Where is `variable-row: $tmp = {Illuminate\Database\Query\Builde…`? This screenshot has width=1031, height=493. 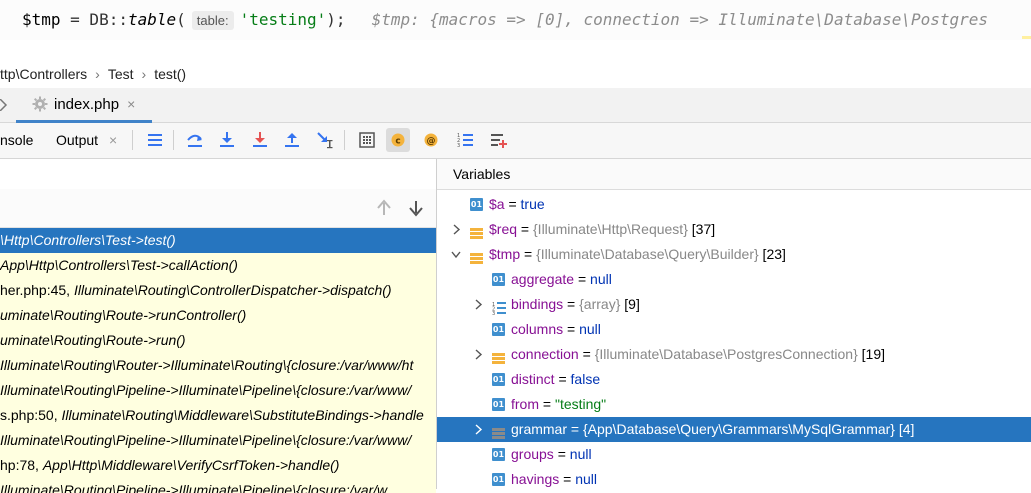
variable-row: $tmp = {Illuminate\Database\Query\Builde… is located at coordinates (734, 254).